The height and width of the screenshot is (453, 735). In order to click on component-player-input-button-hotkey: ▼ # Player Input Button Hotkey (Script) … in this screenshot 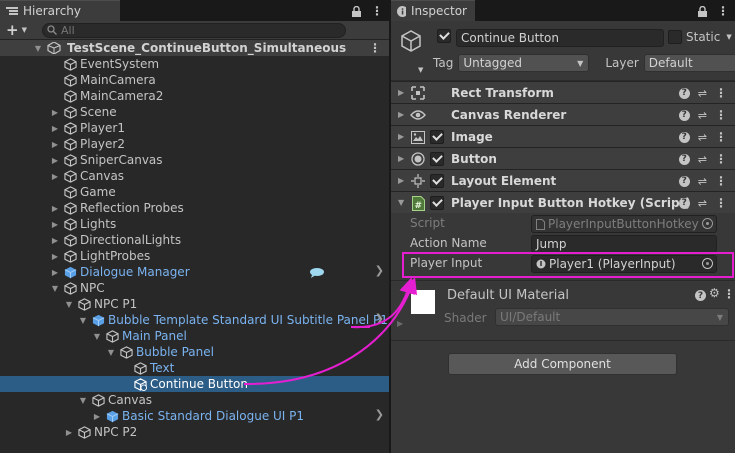, I will do `click(563, 202)`.